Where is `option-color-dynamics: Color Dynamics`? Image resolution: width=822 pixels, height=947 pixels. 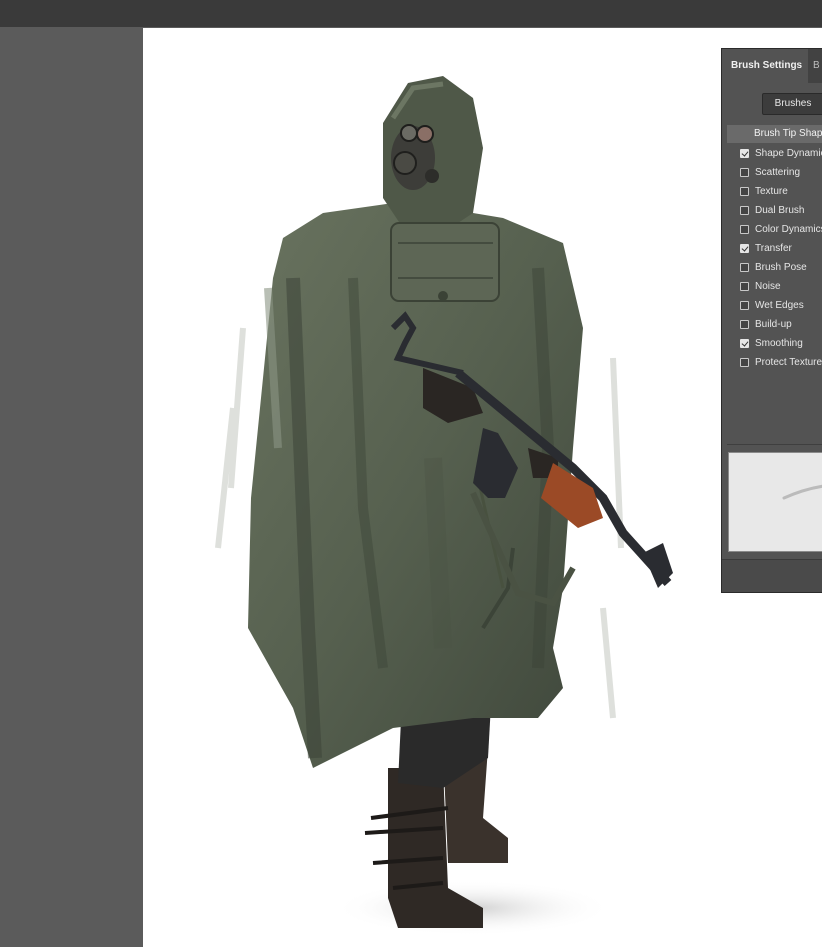 option-color-dynamics: Color Dynamics is located at coordinates (774, 229).